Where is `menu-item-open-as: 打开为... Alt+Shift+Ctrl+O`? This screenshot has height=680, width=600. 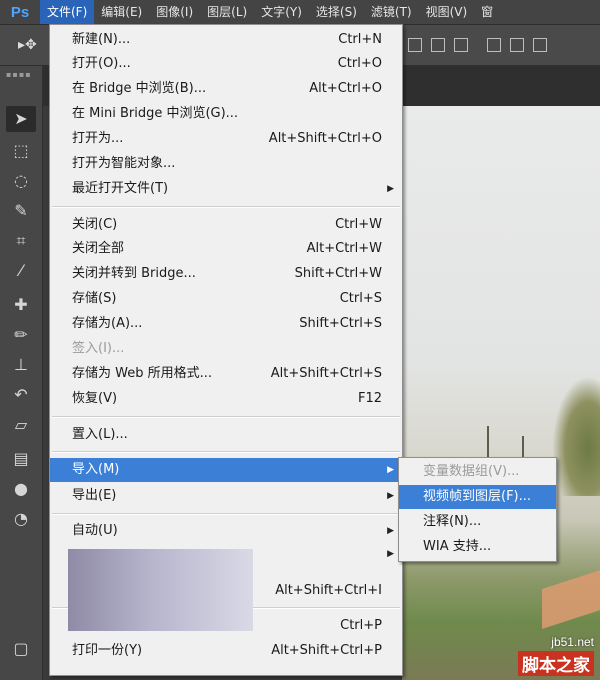 menu-item-open-as: 打开为... Alt+Shift+Ctrl+O is located at coordinates (226, 139).